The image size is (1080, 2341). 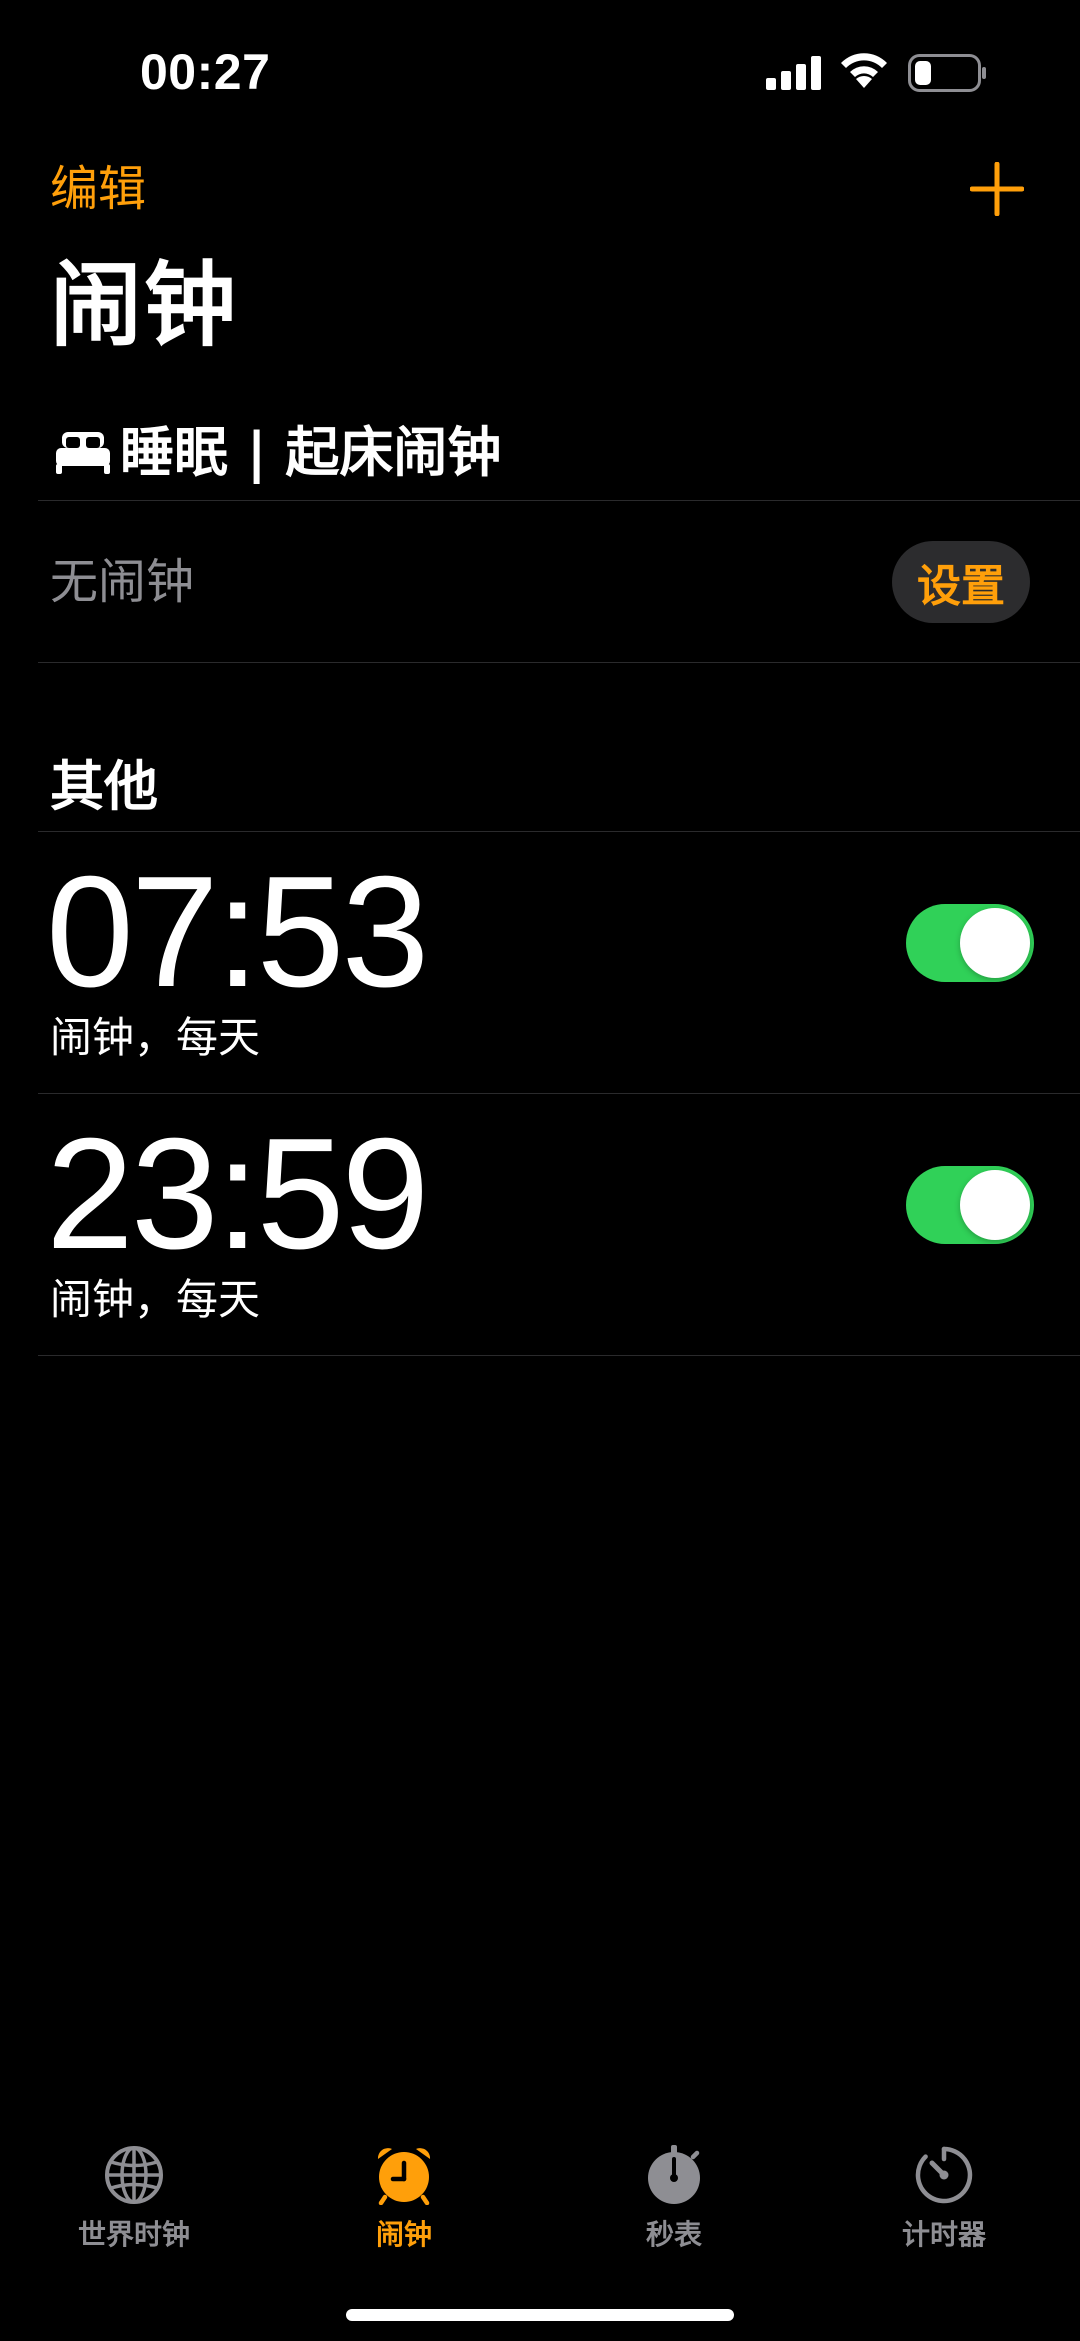 What do you see at coordinates (673, 2234) in the screenshot?
I see `tab-label: 秒表` at bounding box center [673, 2234].